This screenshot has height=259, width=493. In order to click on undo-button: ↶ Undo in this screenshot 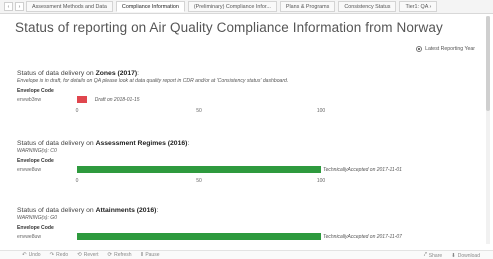, I will do `click(31, 255)`.